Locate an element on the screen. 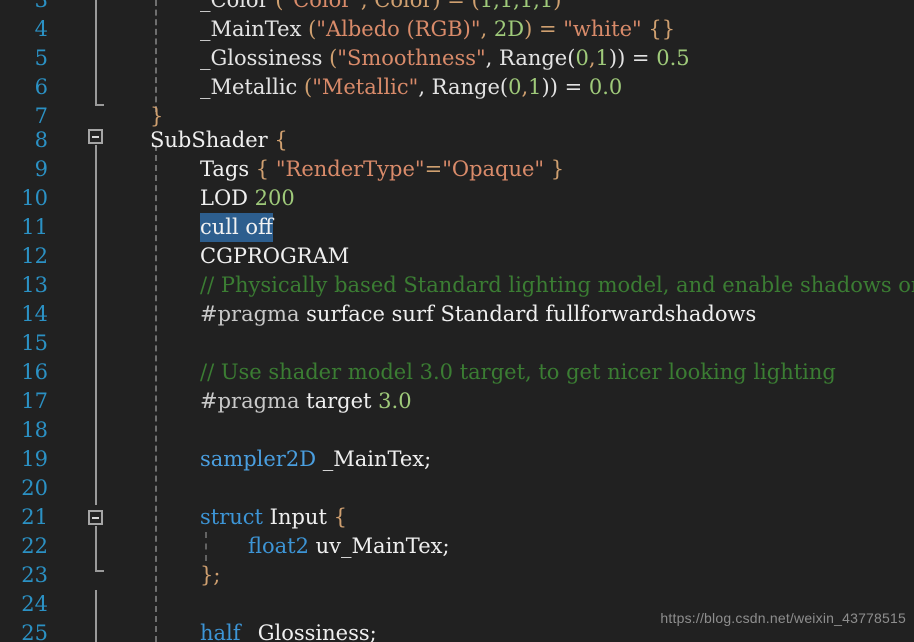 The height and width of the screenshot is (642, 914). token-type-float2: float2 is located at coordinates (278, 546).